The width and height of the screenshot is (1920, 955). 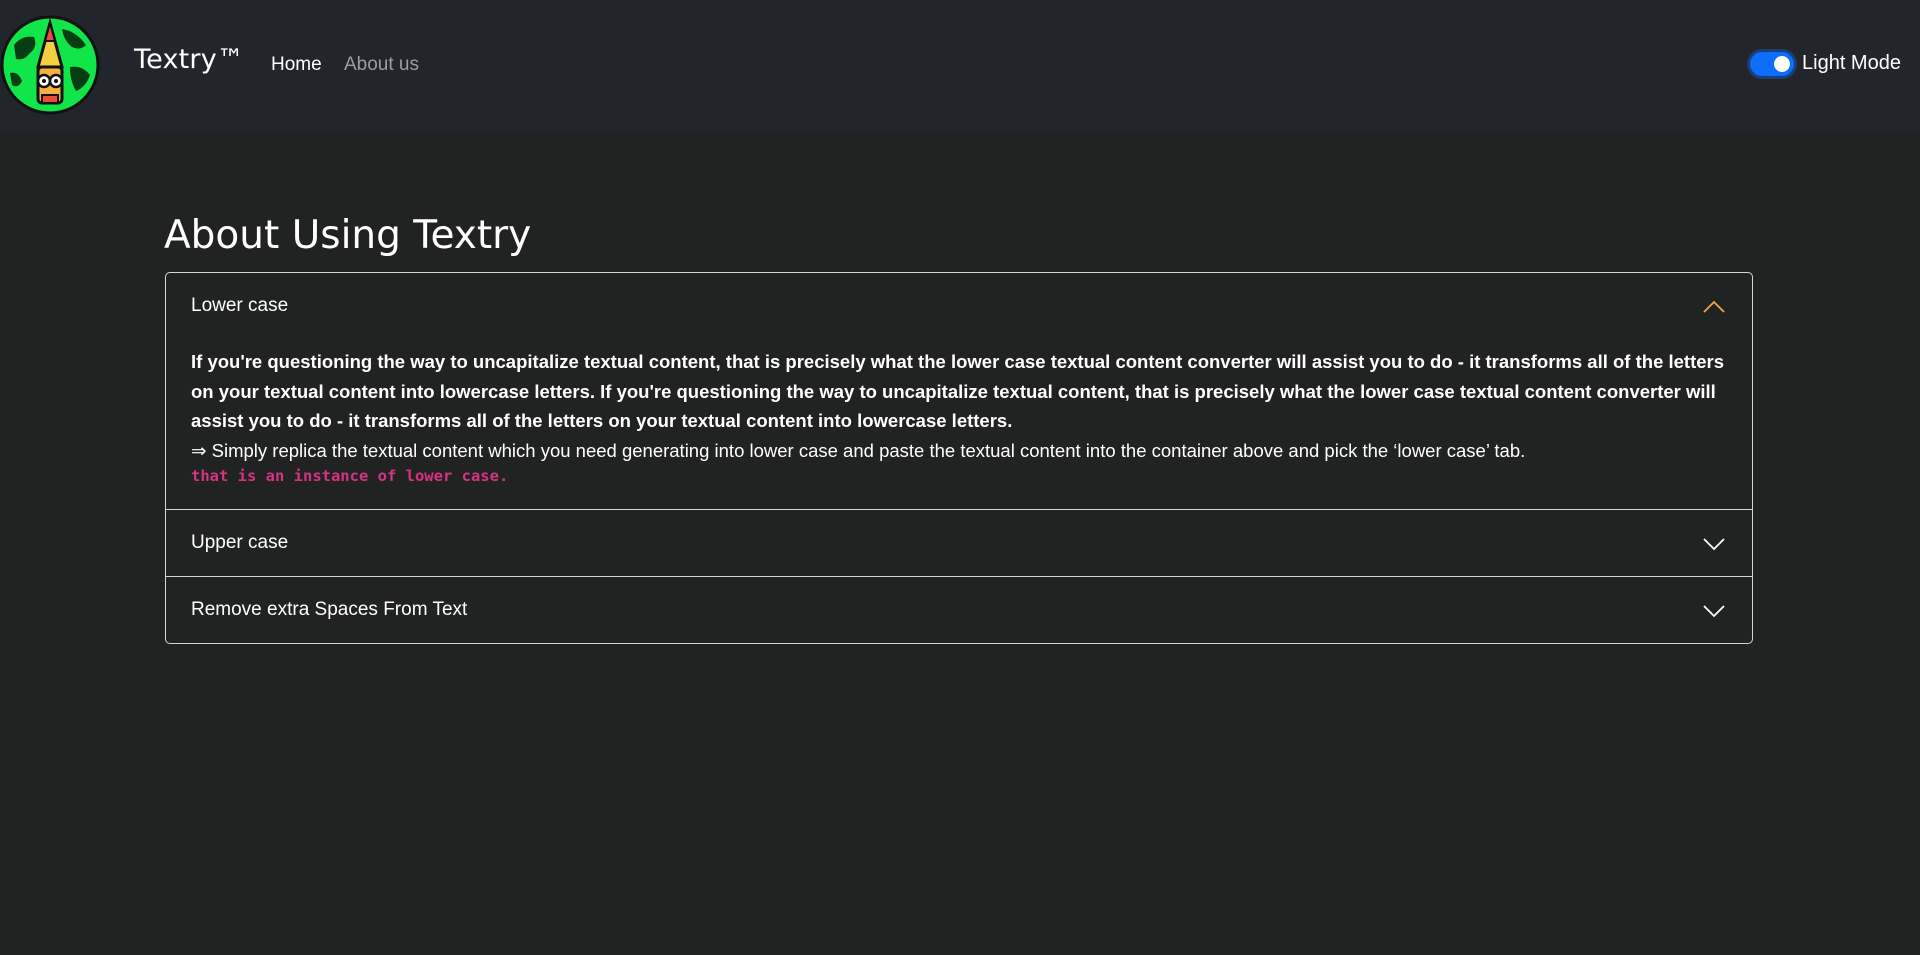 I want to click on accordion-item-remove-spaces: Remove extra Spaces From Text, so click(x=959, y=610).